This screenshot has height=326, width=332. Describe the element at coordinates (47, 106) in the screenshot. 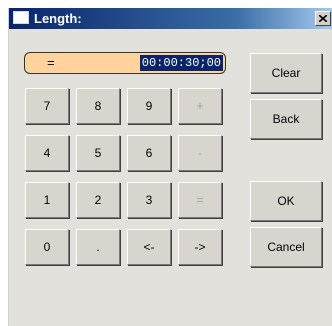

I see `key-7: 7` at that location.